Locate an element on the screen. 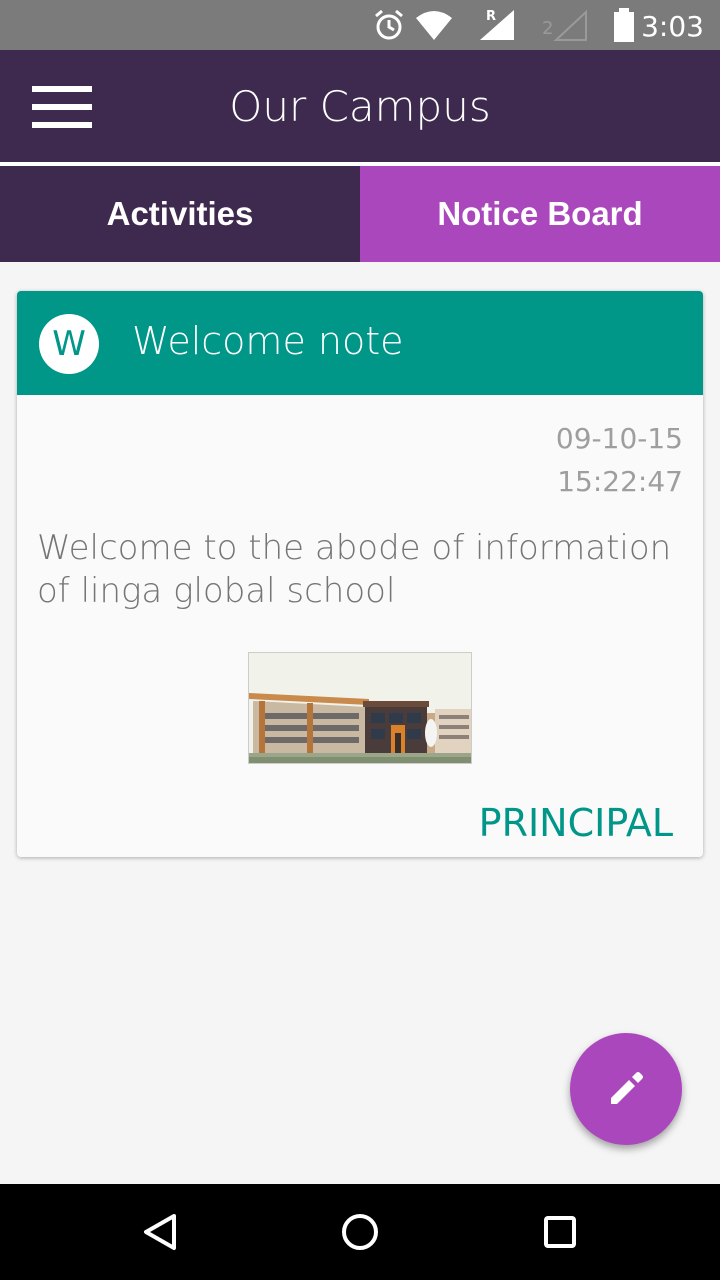 This screenshot has height=1280, width=720. signal-sim2-icon: 2 is located at coordinates (564, 25).